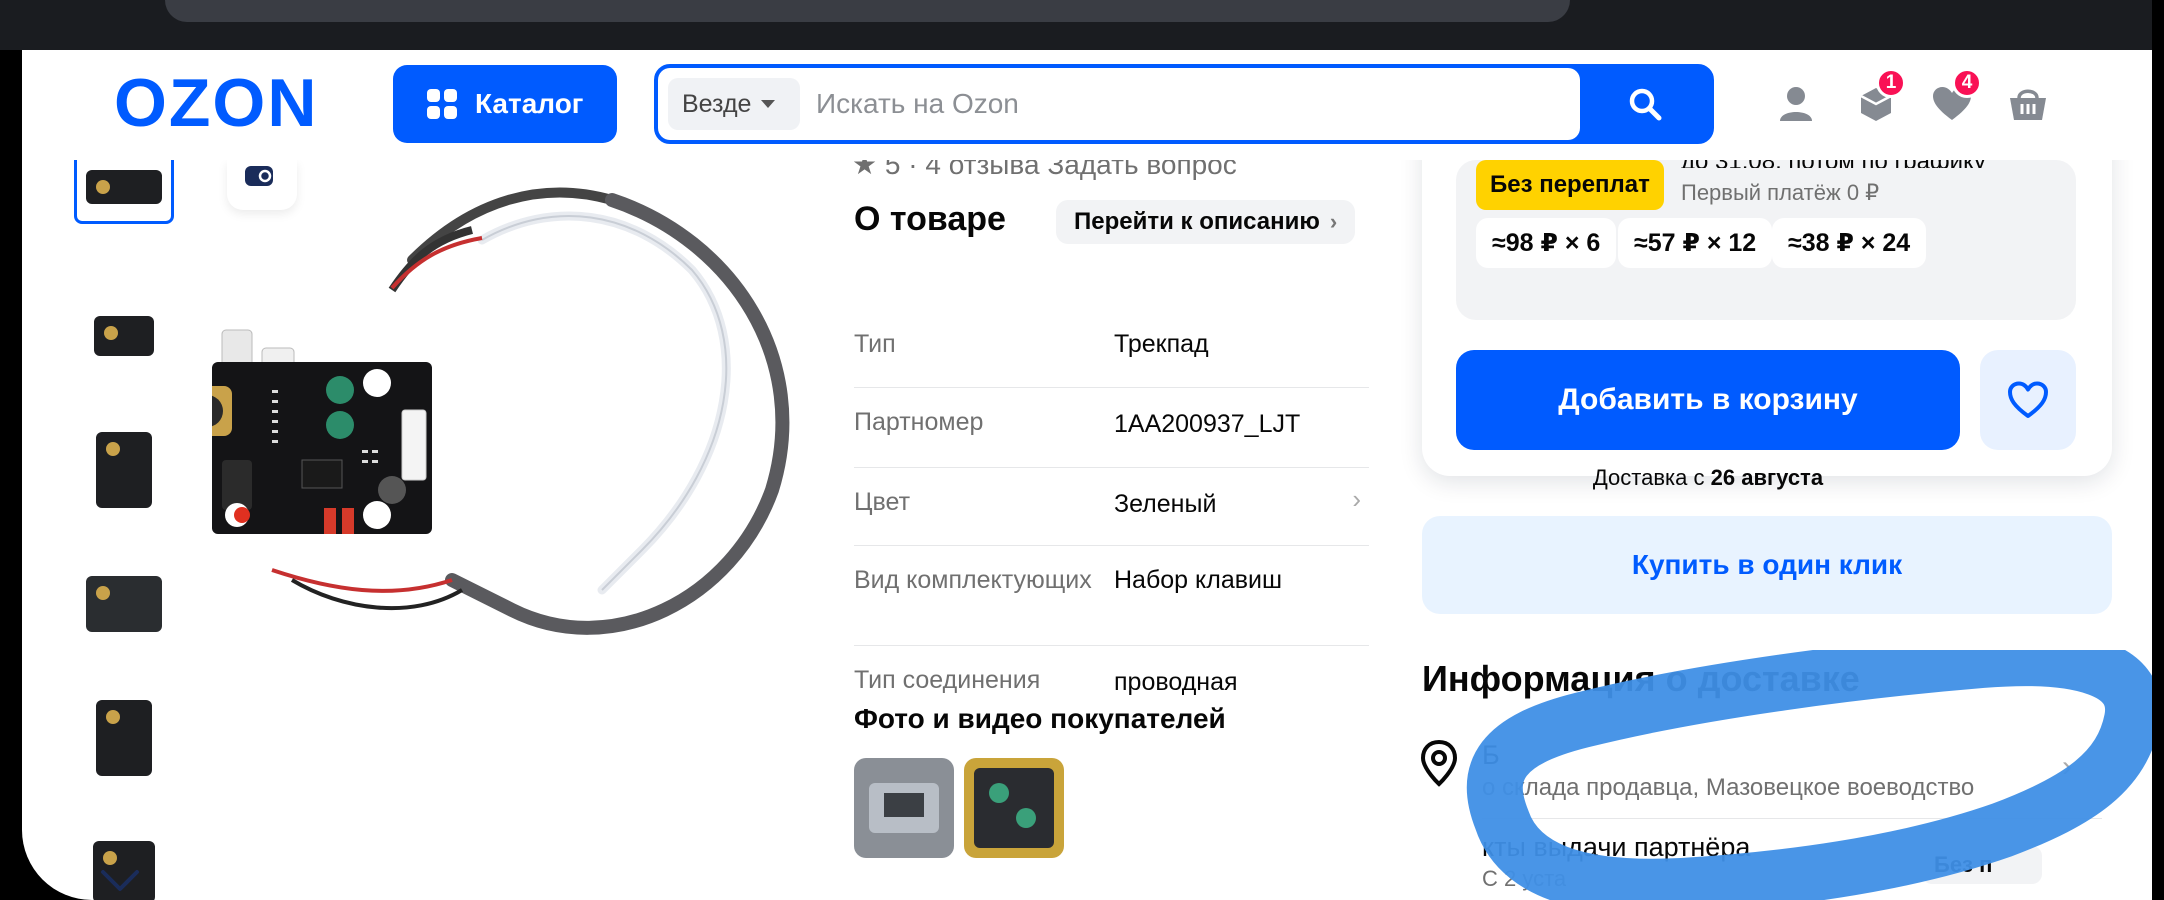 The height and width of the screenshot is (900, 2164). Describe the element at coordinates (1780, 192) in the screenshot. I see `first-payment: Первый платёж 0 ₽` at that location.